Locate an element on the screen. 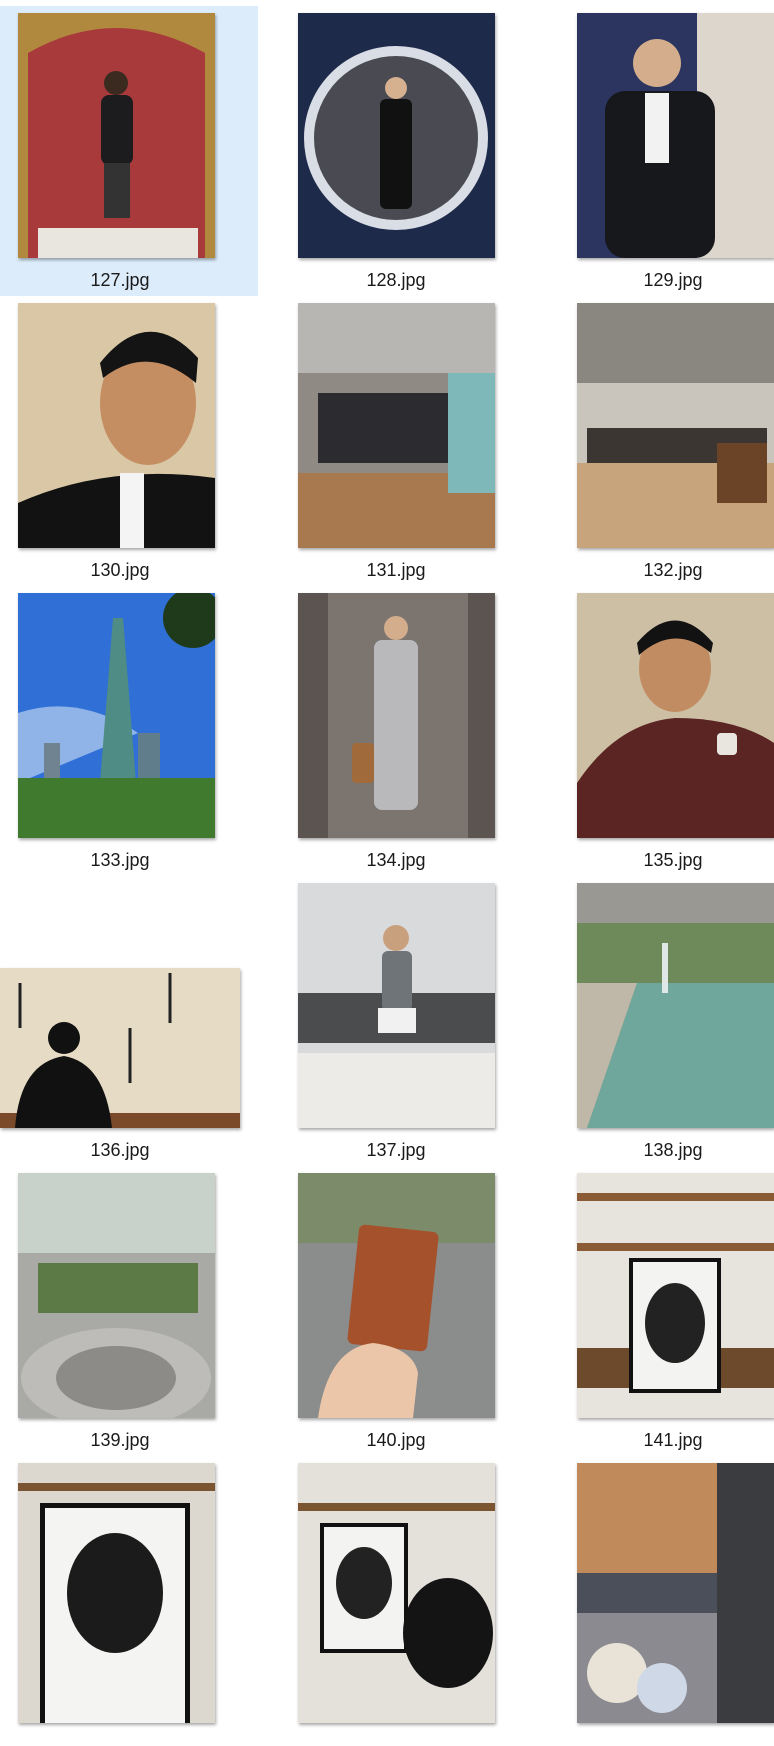 Image resolution: width=774 pixels, height=1746 pixels. file-name: 132.jpg is located at coordinates (673, 570).